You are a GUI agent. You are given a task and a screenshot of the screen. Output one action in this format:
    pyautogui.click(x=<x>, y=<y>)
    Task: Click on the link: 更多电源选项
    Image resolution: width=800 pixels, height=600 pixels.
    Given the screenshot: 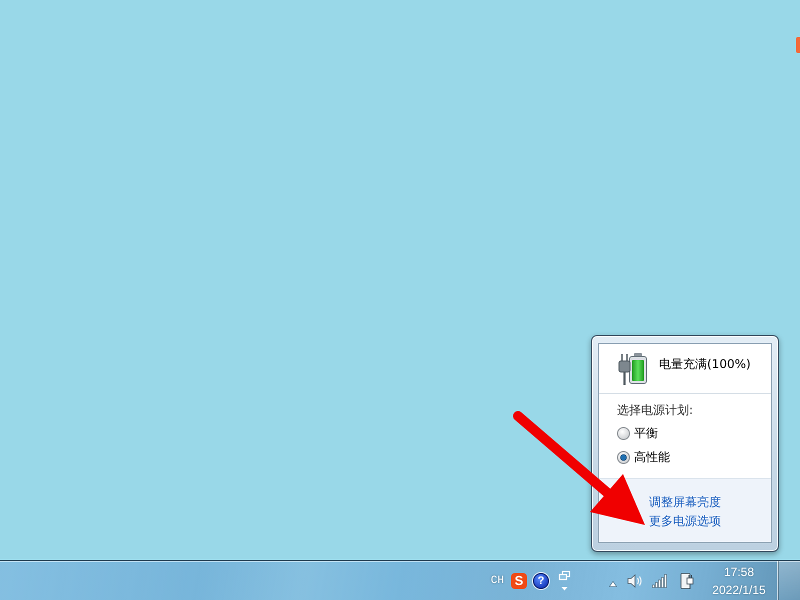 What is the action you would take?
    pyautogui.click(x=685, y=521)
    